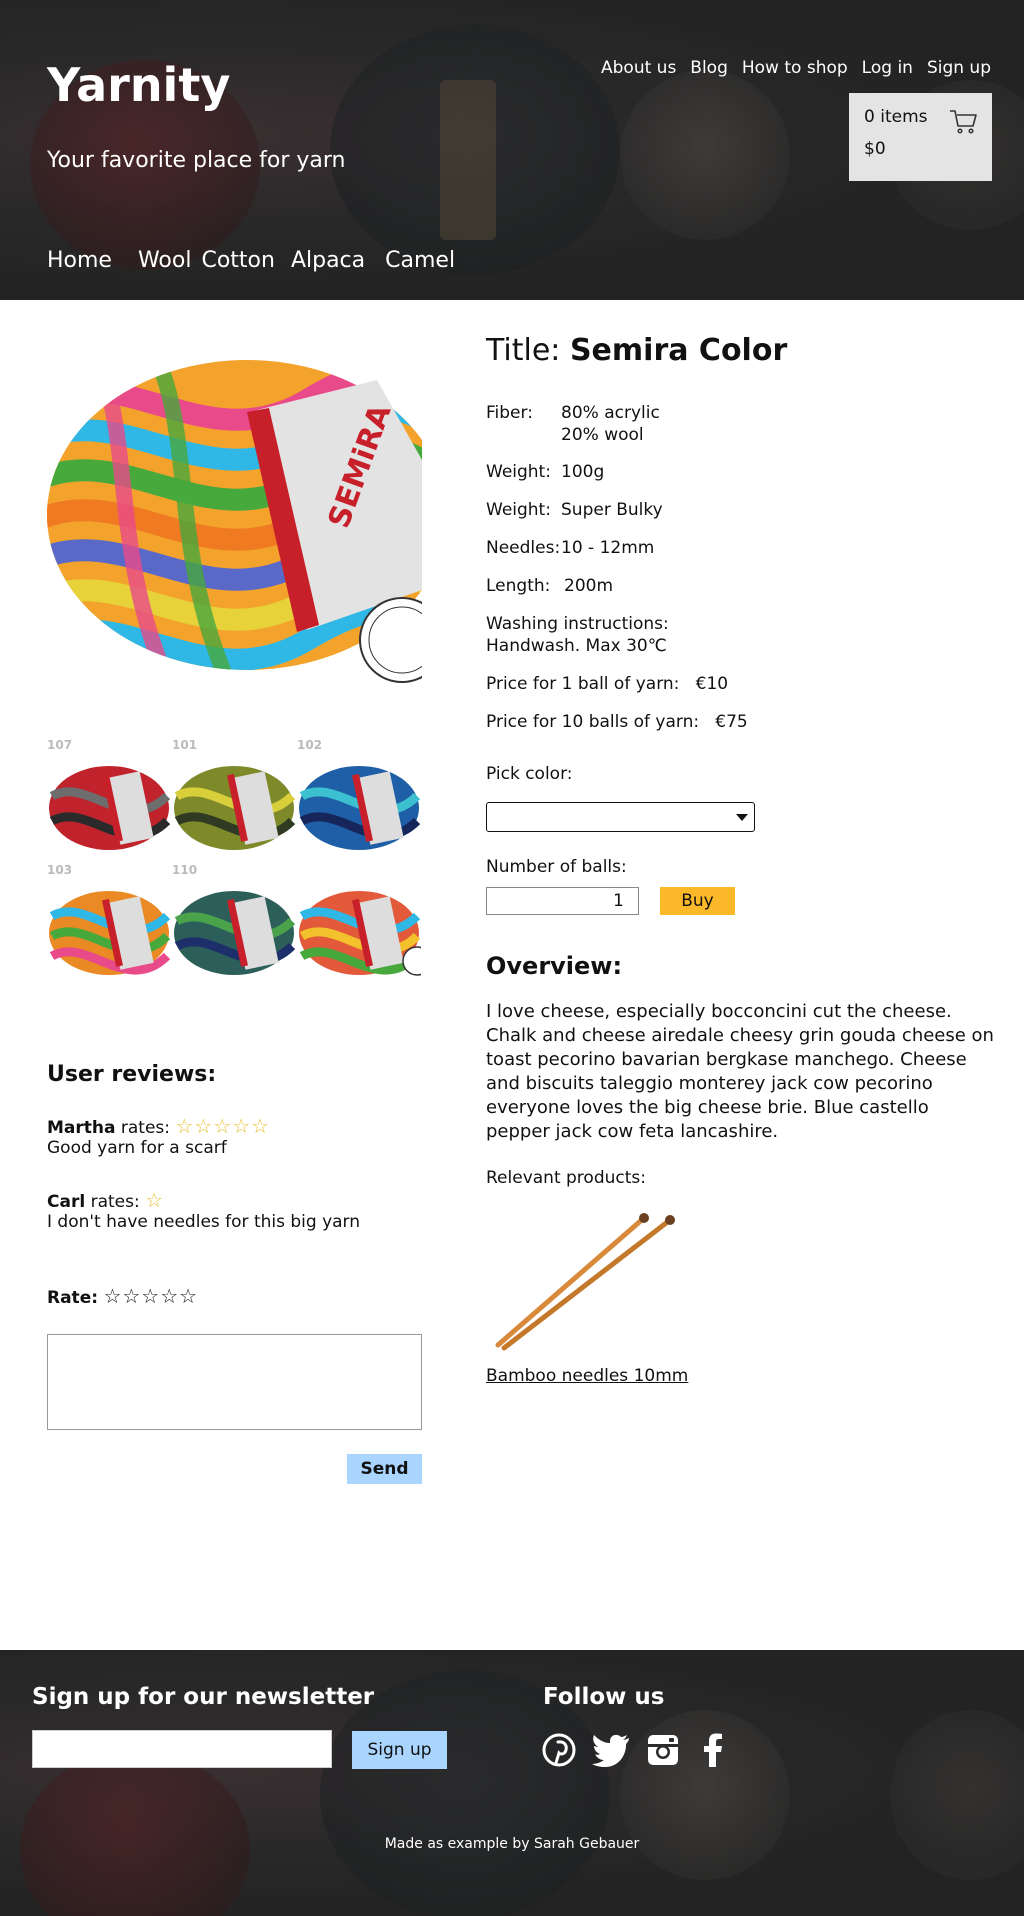 Image resolution: width=1024 pixels, height=1916 pixels. I want to click on quantity-input: 1, so click(562, 901).